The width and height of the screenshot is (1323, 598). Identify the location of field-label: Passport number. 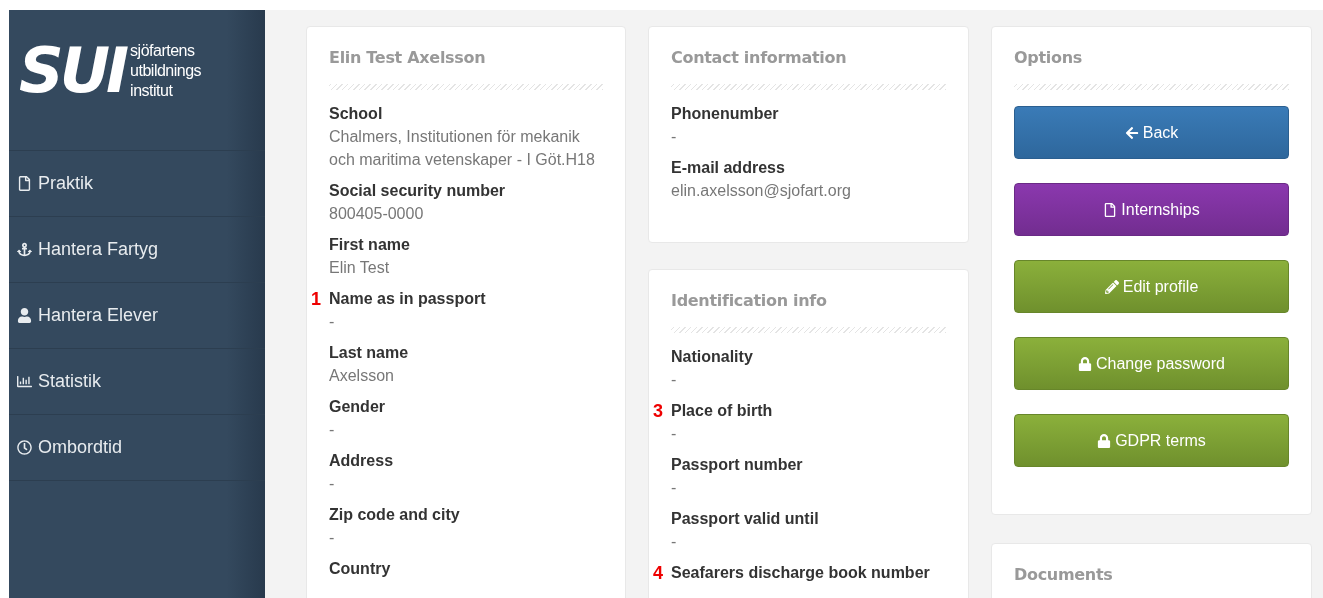
(737, 465).